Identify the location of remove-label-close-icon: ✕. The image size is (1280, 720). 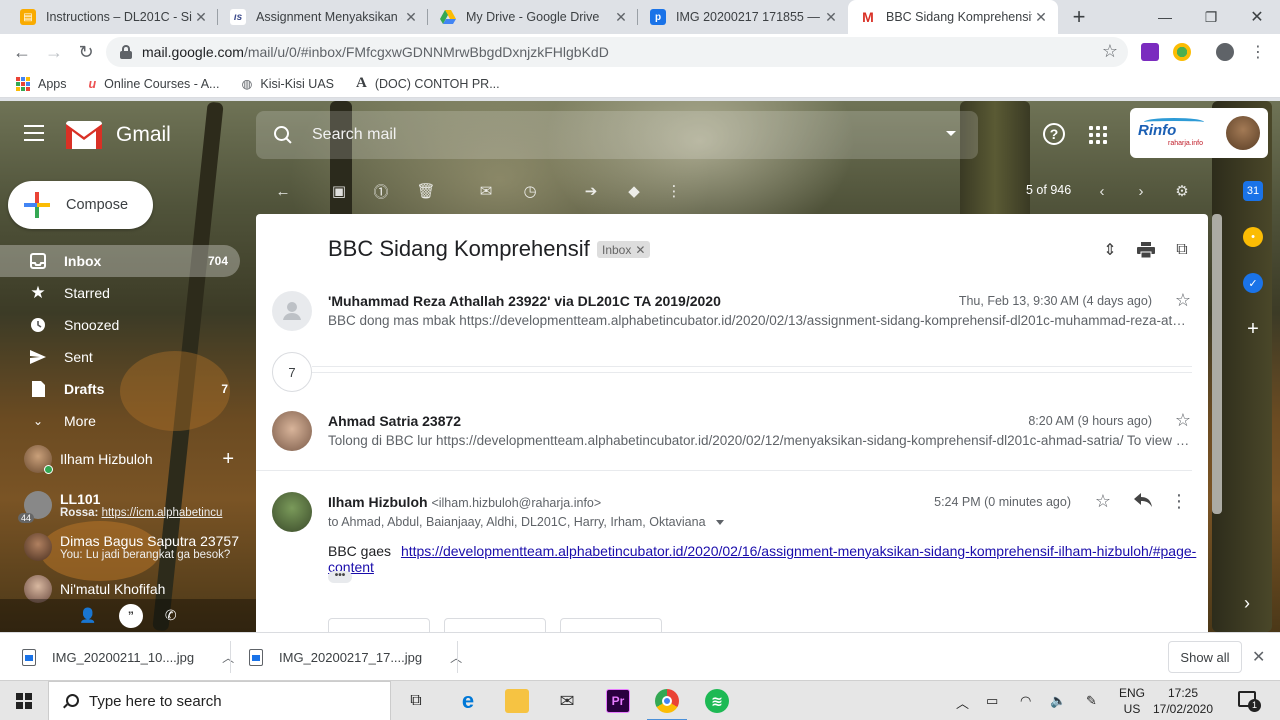
(640, 250).